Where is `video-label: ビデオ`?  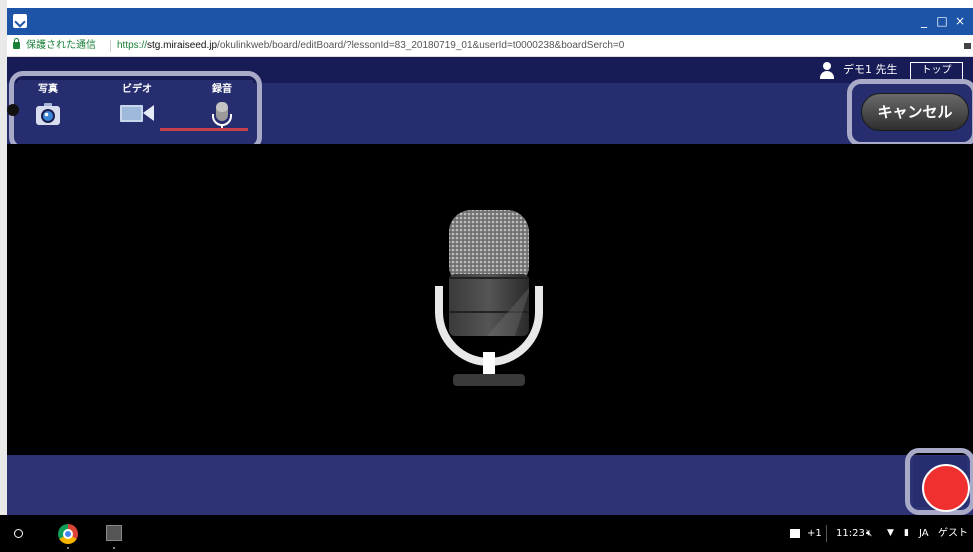 video-label: ビデオ is located at coordinates (137, 89).